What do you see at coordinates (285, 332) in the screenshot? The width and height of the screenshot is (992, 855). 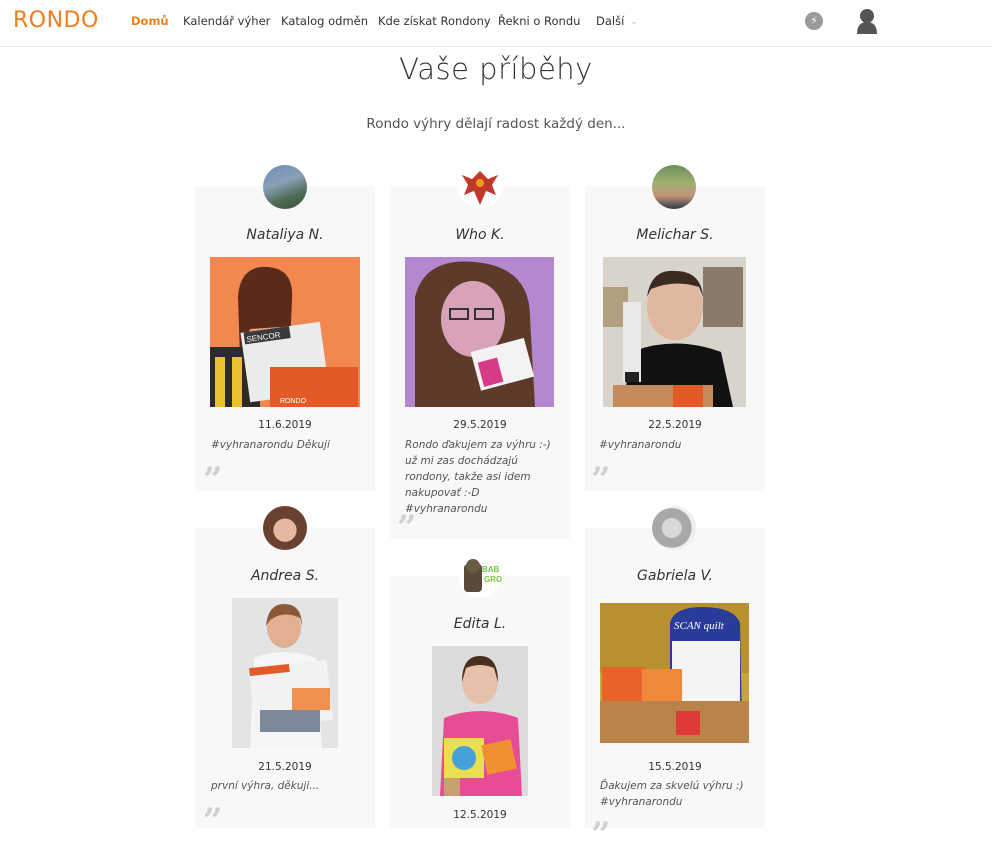 I see `story-photo: SENCOR RONDO` at bounding box center [285, 332].